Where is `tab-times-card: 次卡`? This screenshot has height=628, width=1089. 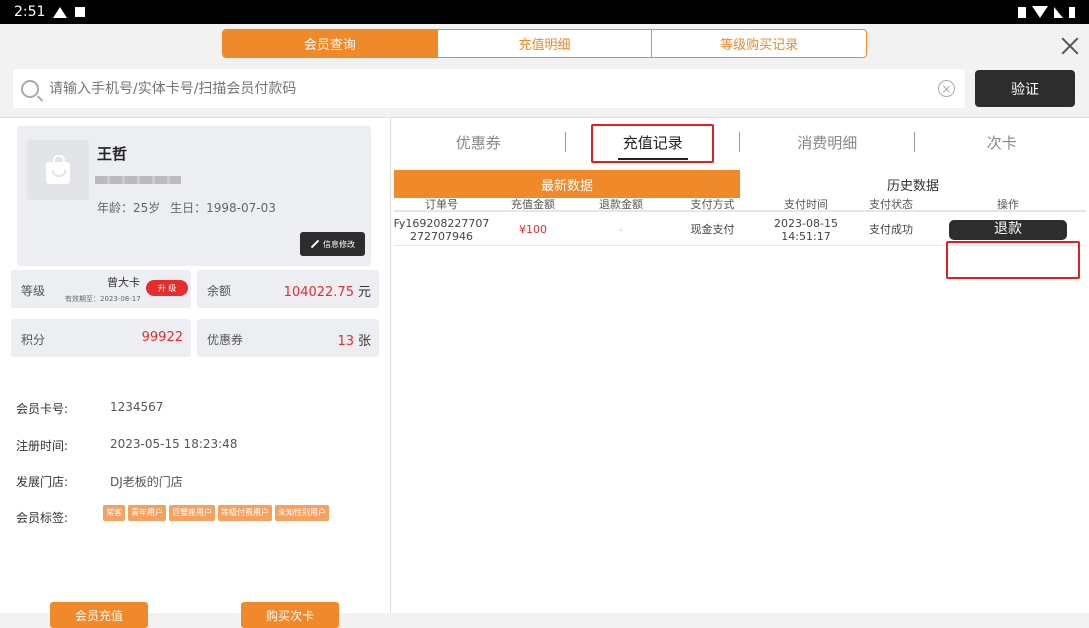 tab-times-card: 次卡 is located at coordinates (1002, 142).